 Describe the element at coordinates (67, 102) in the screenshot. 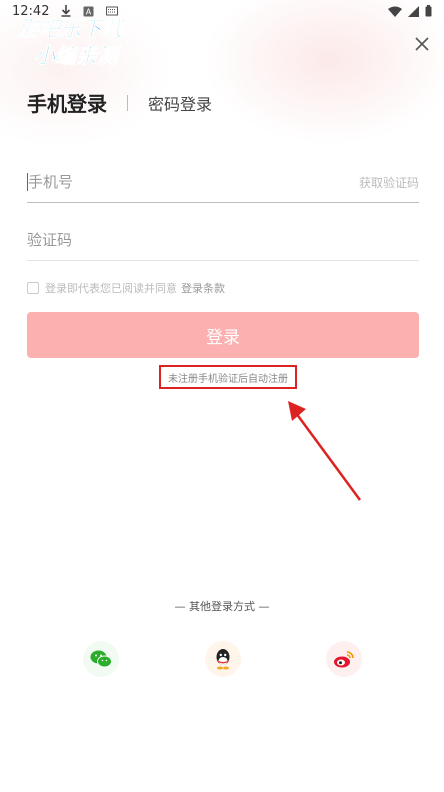

I see `tab-phone-login: 手机登录` at that location.